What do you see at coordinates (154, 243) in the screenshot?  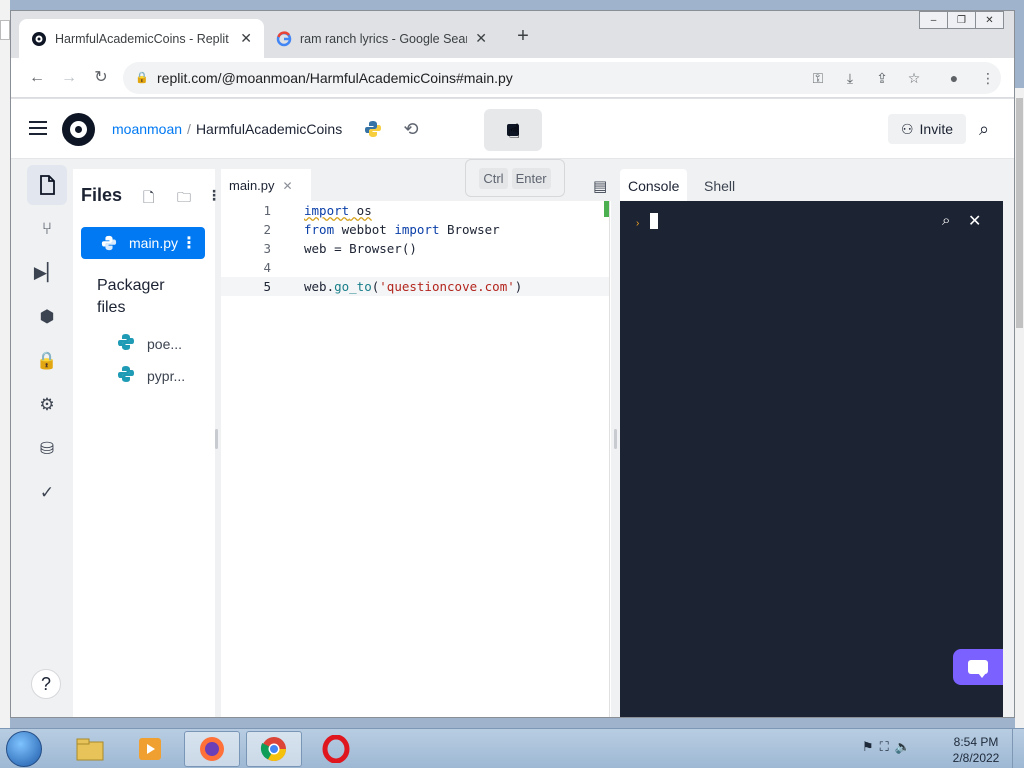 I see `file-name: main.py` at bounding box center [154, 243].